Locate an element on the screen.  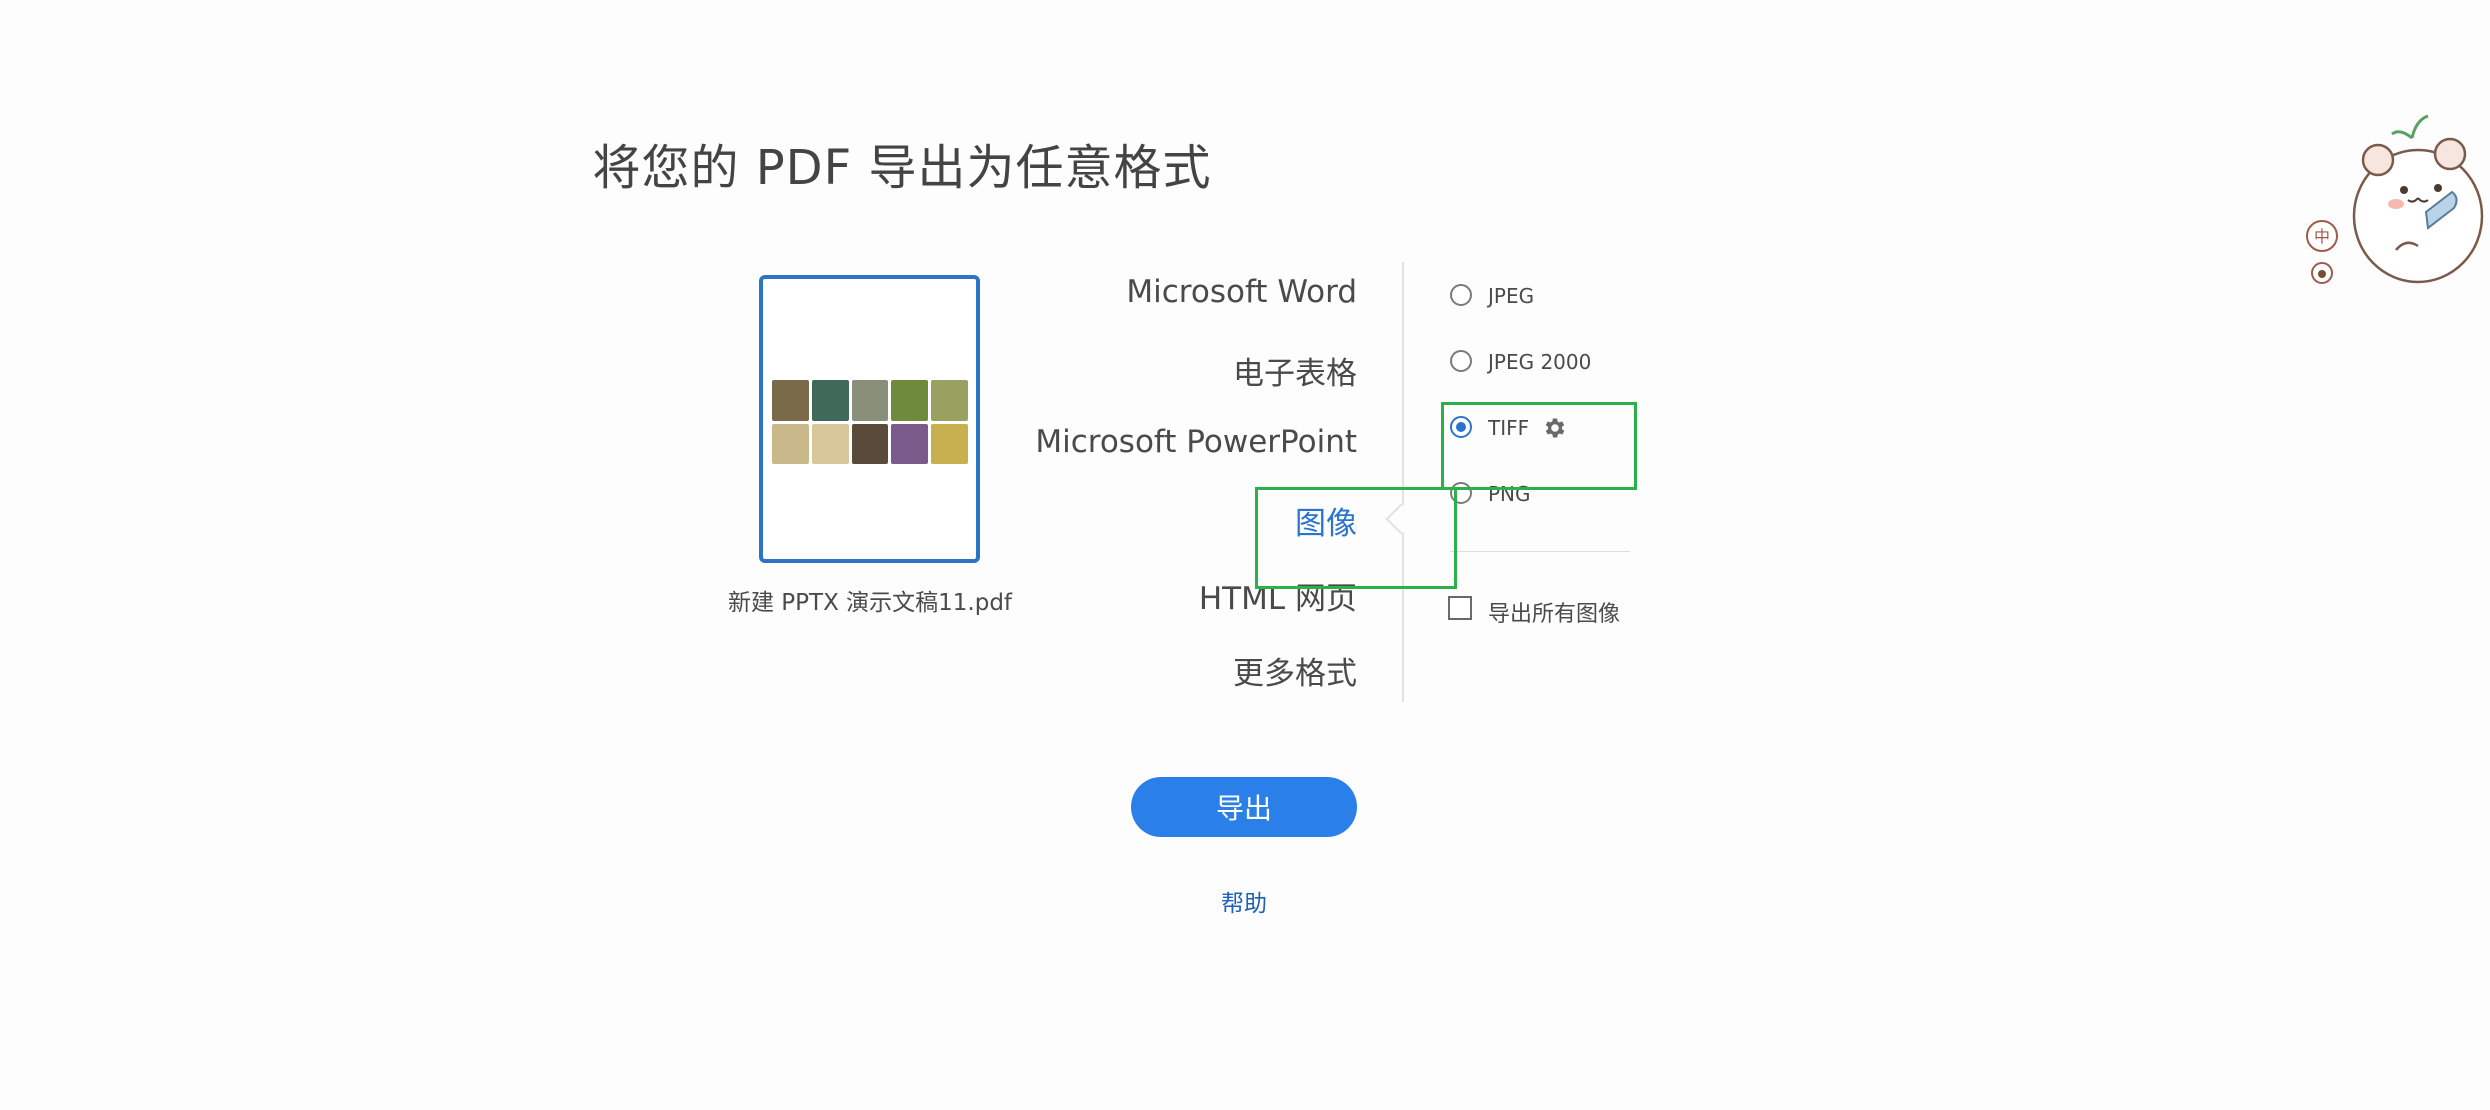
pdf-thumbnail is located at coordinates (869, 419).